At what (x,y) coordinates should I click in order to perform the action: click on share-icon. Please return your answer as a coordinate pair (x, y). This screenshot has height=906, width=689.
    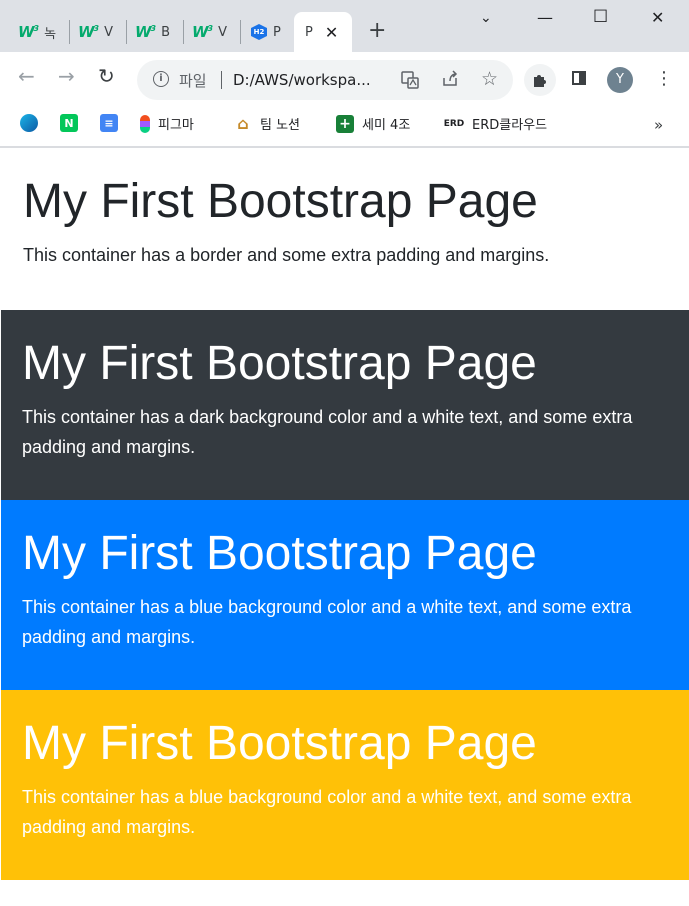
    Looking at the image, I should click on (450, 81).